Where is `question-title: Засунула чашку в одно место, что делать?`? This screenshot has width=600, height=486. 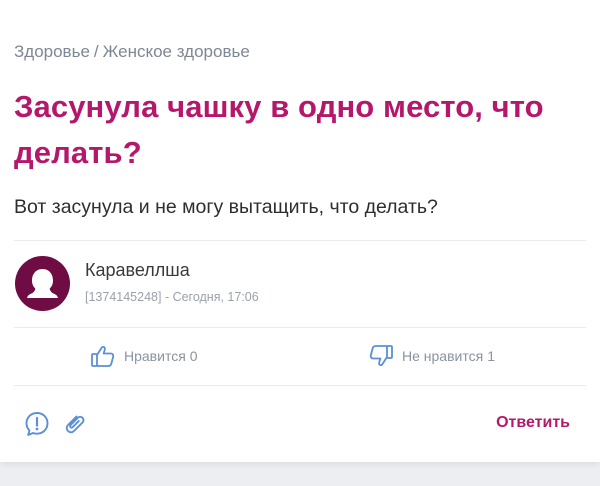
question-title: Засунула чашку в одно место, что делать? is located at coordinates (279, 129).